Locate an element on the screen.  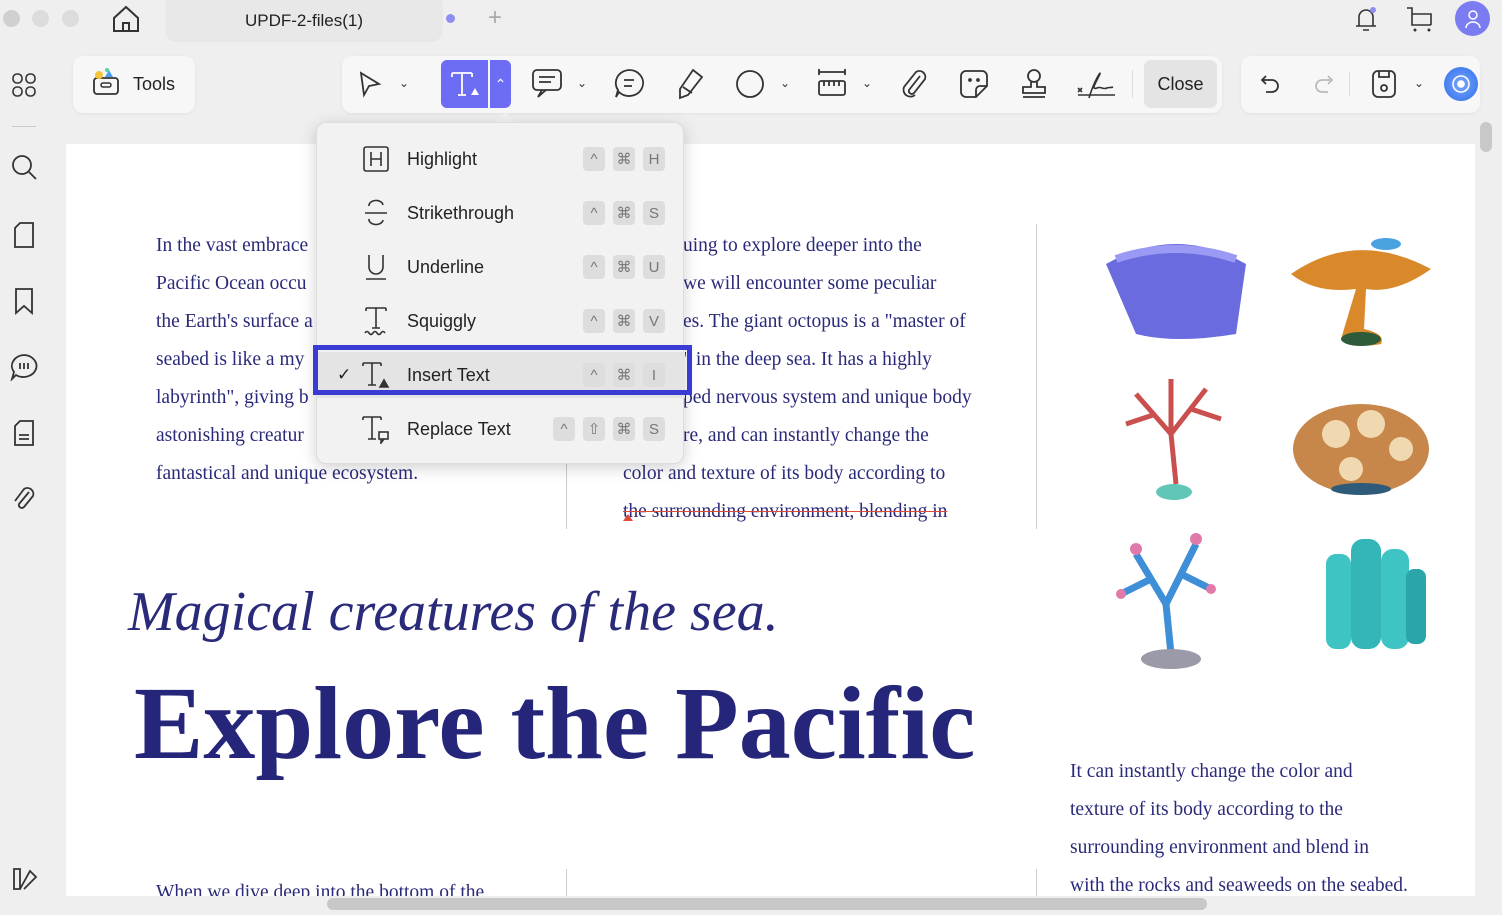
comment-tool-icon is located at coordinates (547, 84).